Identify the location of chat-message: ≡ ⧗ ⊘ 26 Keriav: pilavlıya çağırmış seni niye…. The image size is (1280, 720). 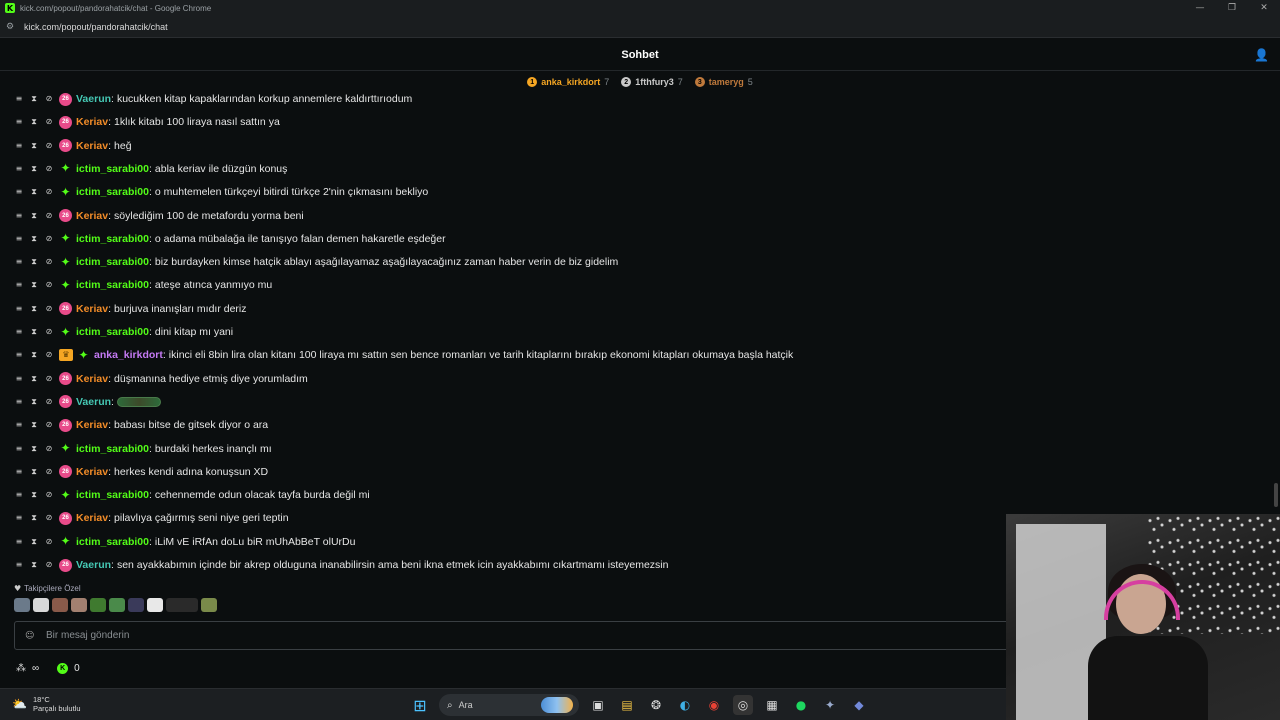
(151, 518).